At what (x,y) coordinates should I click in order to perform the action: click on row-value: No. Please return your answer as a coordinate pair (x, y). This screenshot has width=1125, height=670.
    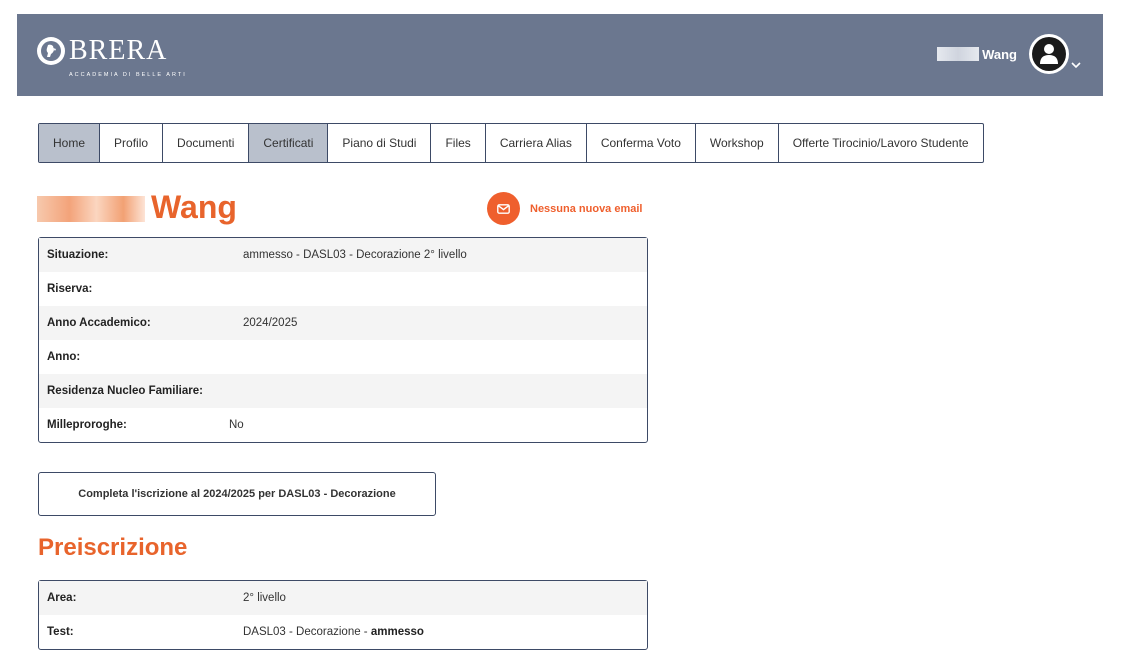
    Looking at the image, I should click on (236, 425).